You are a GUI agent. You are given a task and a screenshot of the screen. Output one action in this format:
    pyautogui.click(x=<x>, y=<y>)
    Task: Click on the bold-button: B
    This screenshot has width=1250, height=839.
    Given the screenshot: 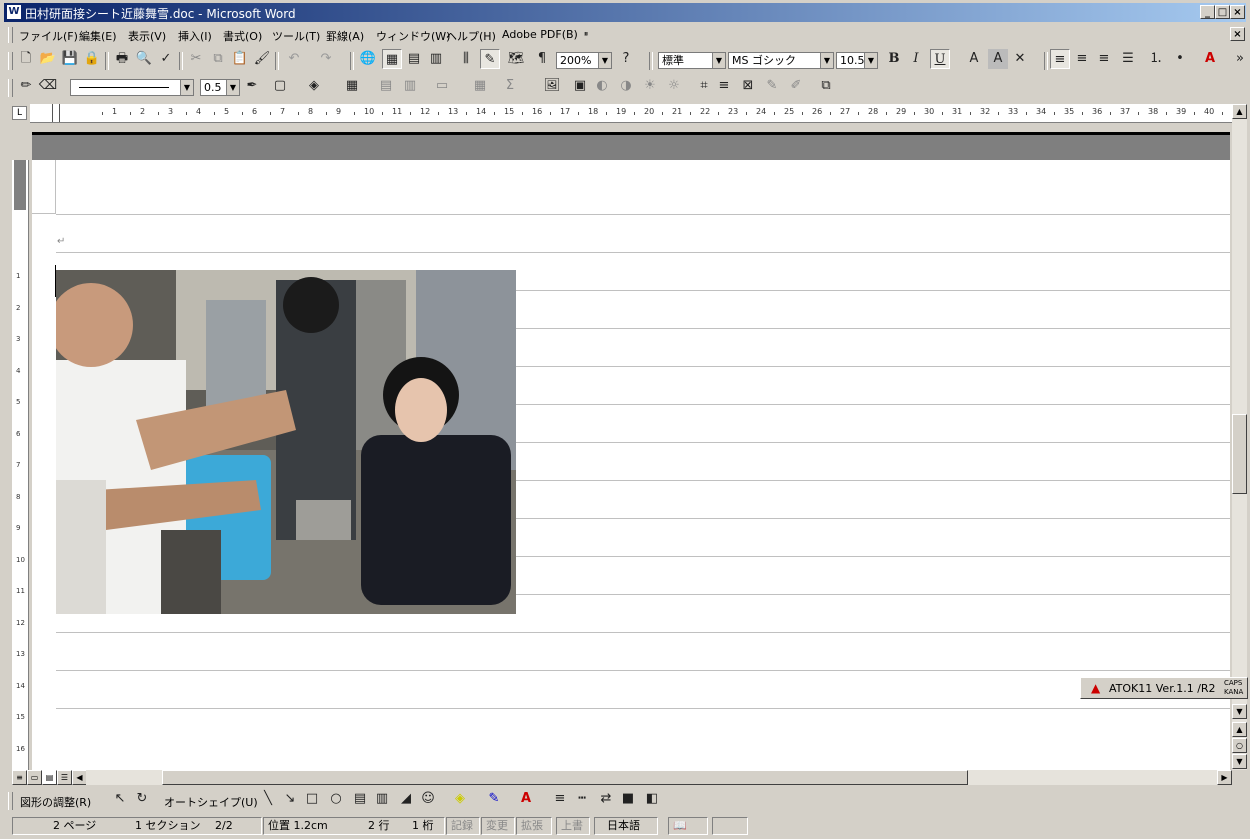 What is the action you would take?
    pyautogui.click(x=894, y=59)
    